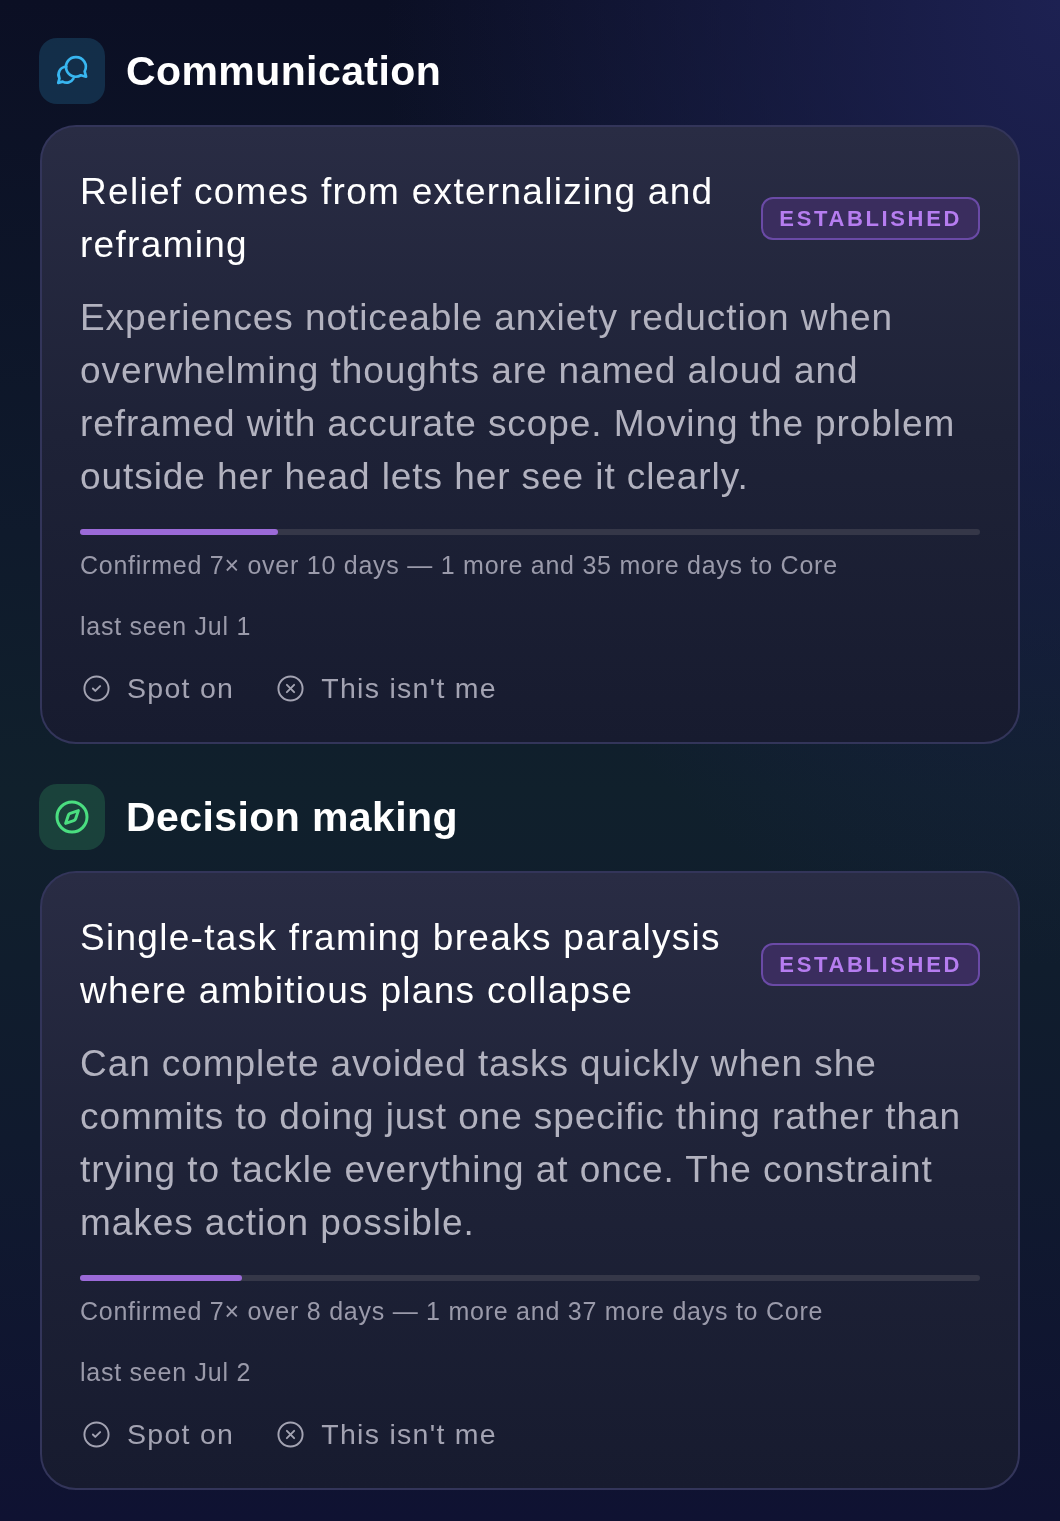 The height and width of the screenshot is (1521, 1060). What do you see at coordinates (292, 817) in the screenshot?
I see `section-heading: Decision making` at bounding box center [292, 817].